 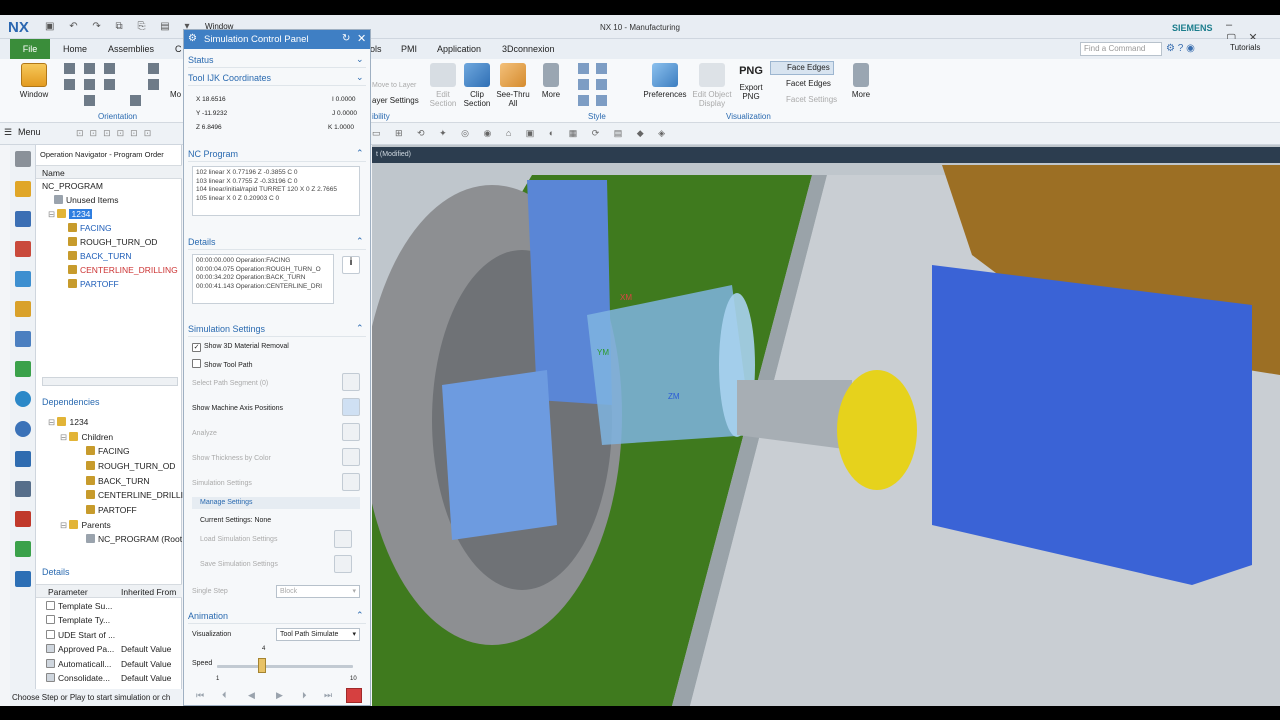 What do you see at coordinates (123, 270) in the screenshot?
I see `op-centerline-drilling: CENTERLINE_DRILLING` at bounding box center [123, 270].